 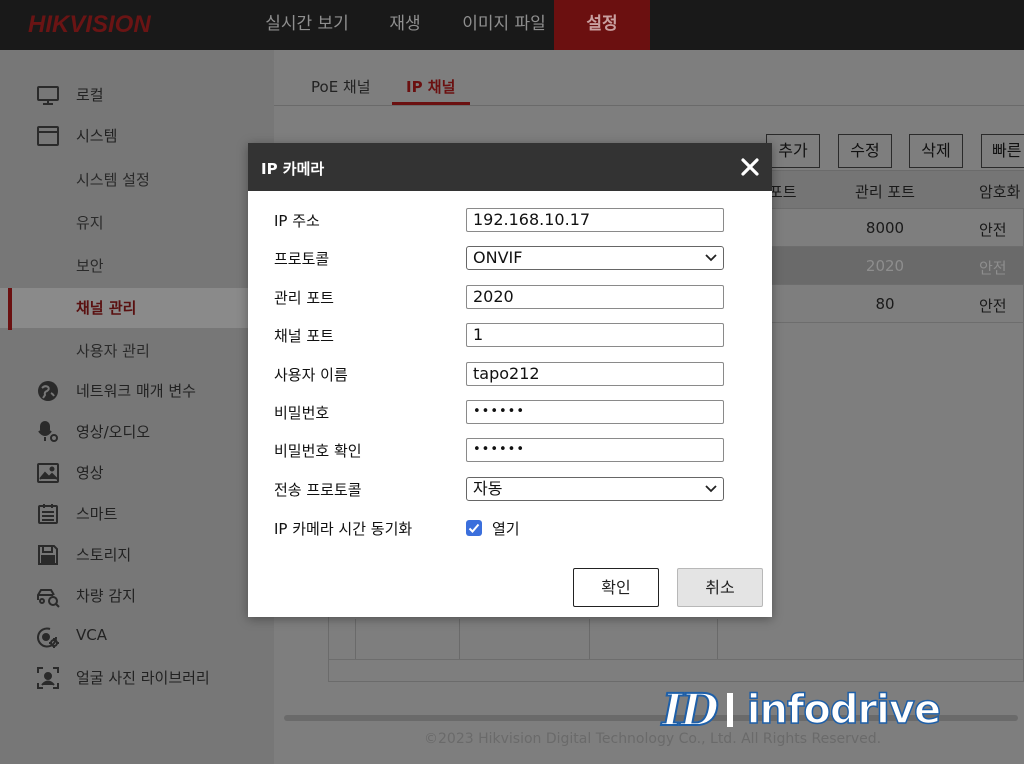 What do you see at coordinates (595, 220) in the screenshot?
I see `ip-address-input: 192.168.10.17` at bounding box center [595, 220].